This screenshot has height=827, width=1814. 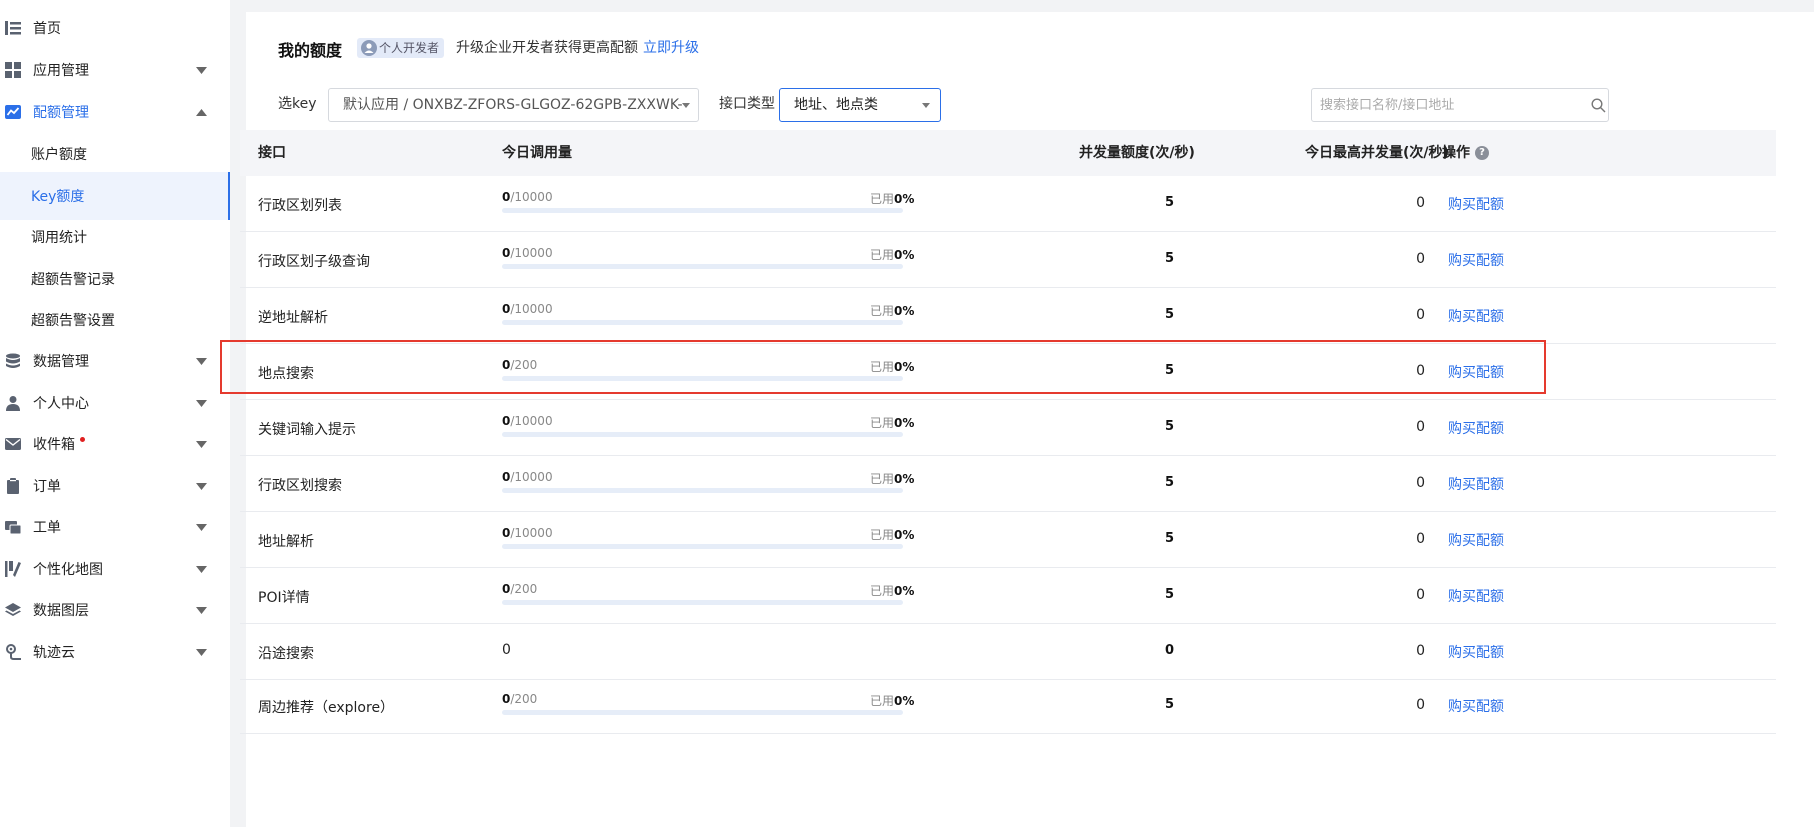 What do you see at coordinates (1008, 428) in the screenshot?
I see `table-row: 关键词输入提示 0/10000 已用0% 5 0 购买配额` at bounding box center [1008, 428].